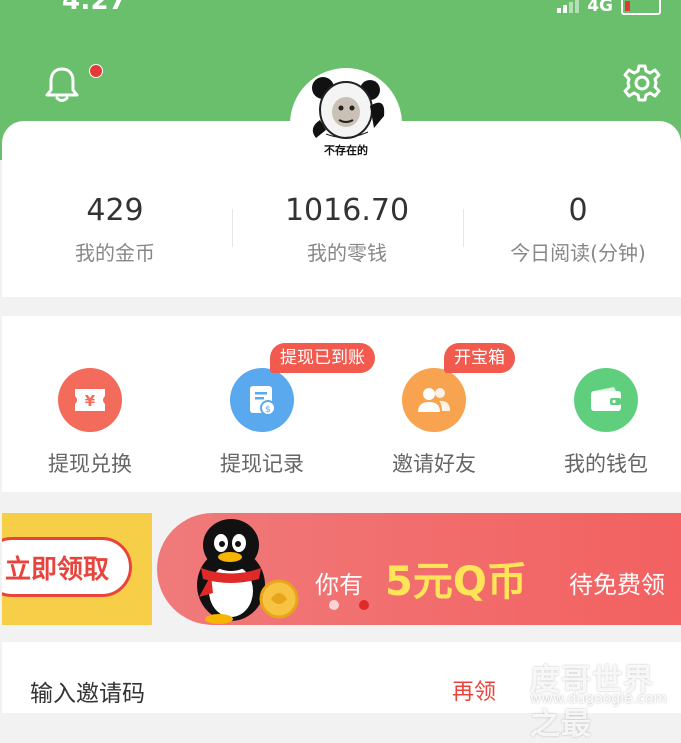 The image size is (681, 743). What do you see at coordinates (322, 358) in the screenshot?
I see `withdraw-arrived-badge: 提现已到账` at bounding box center [322, 358].